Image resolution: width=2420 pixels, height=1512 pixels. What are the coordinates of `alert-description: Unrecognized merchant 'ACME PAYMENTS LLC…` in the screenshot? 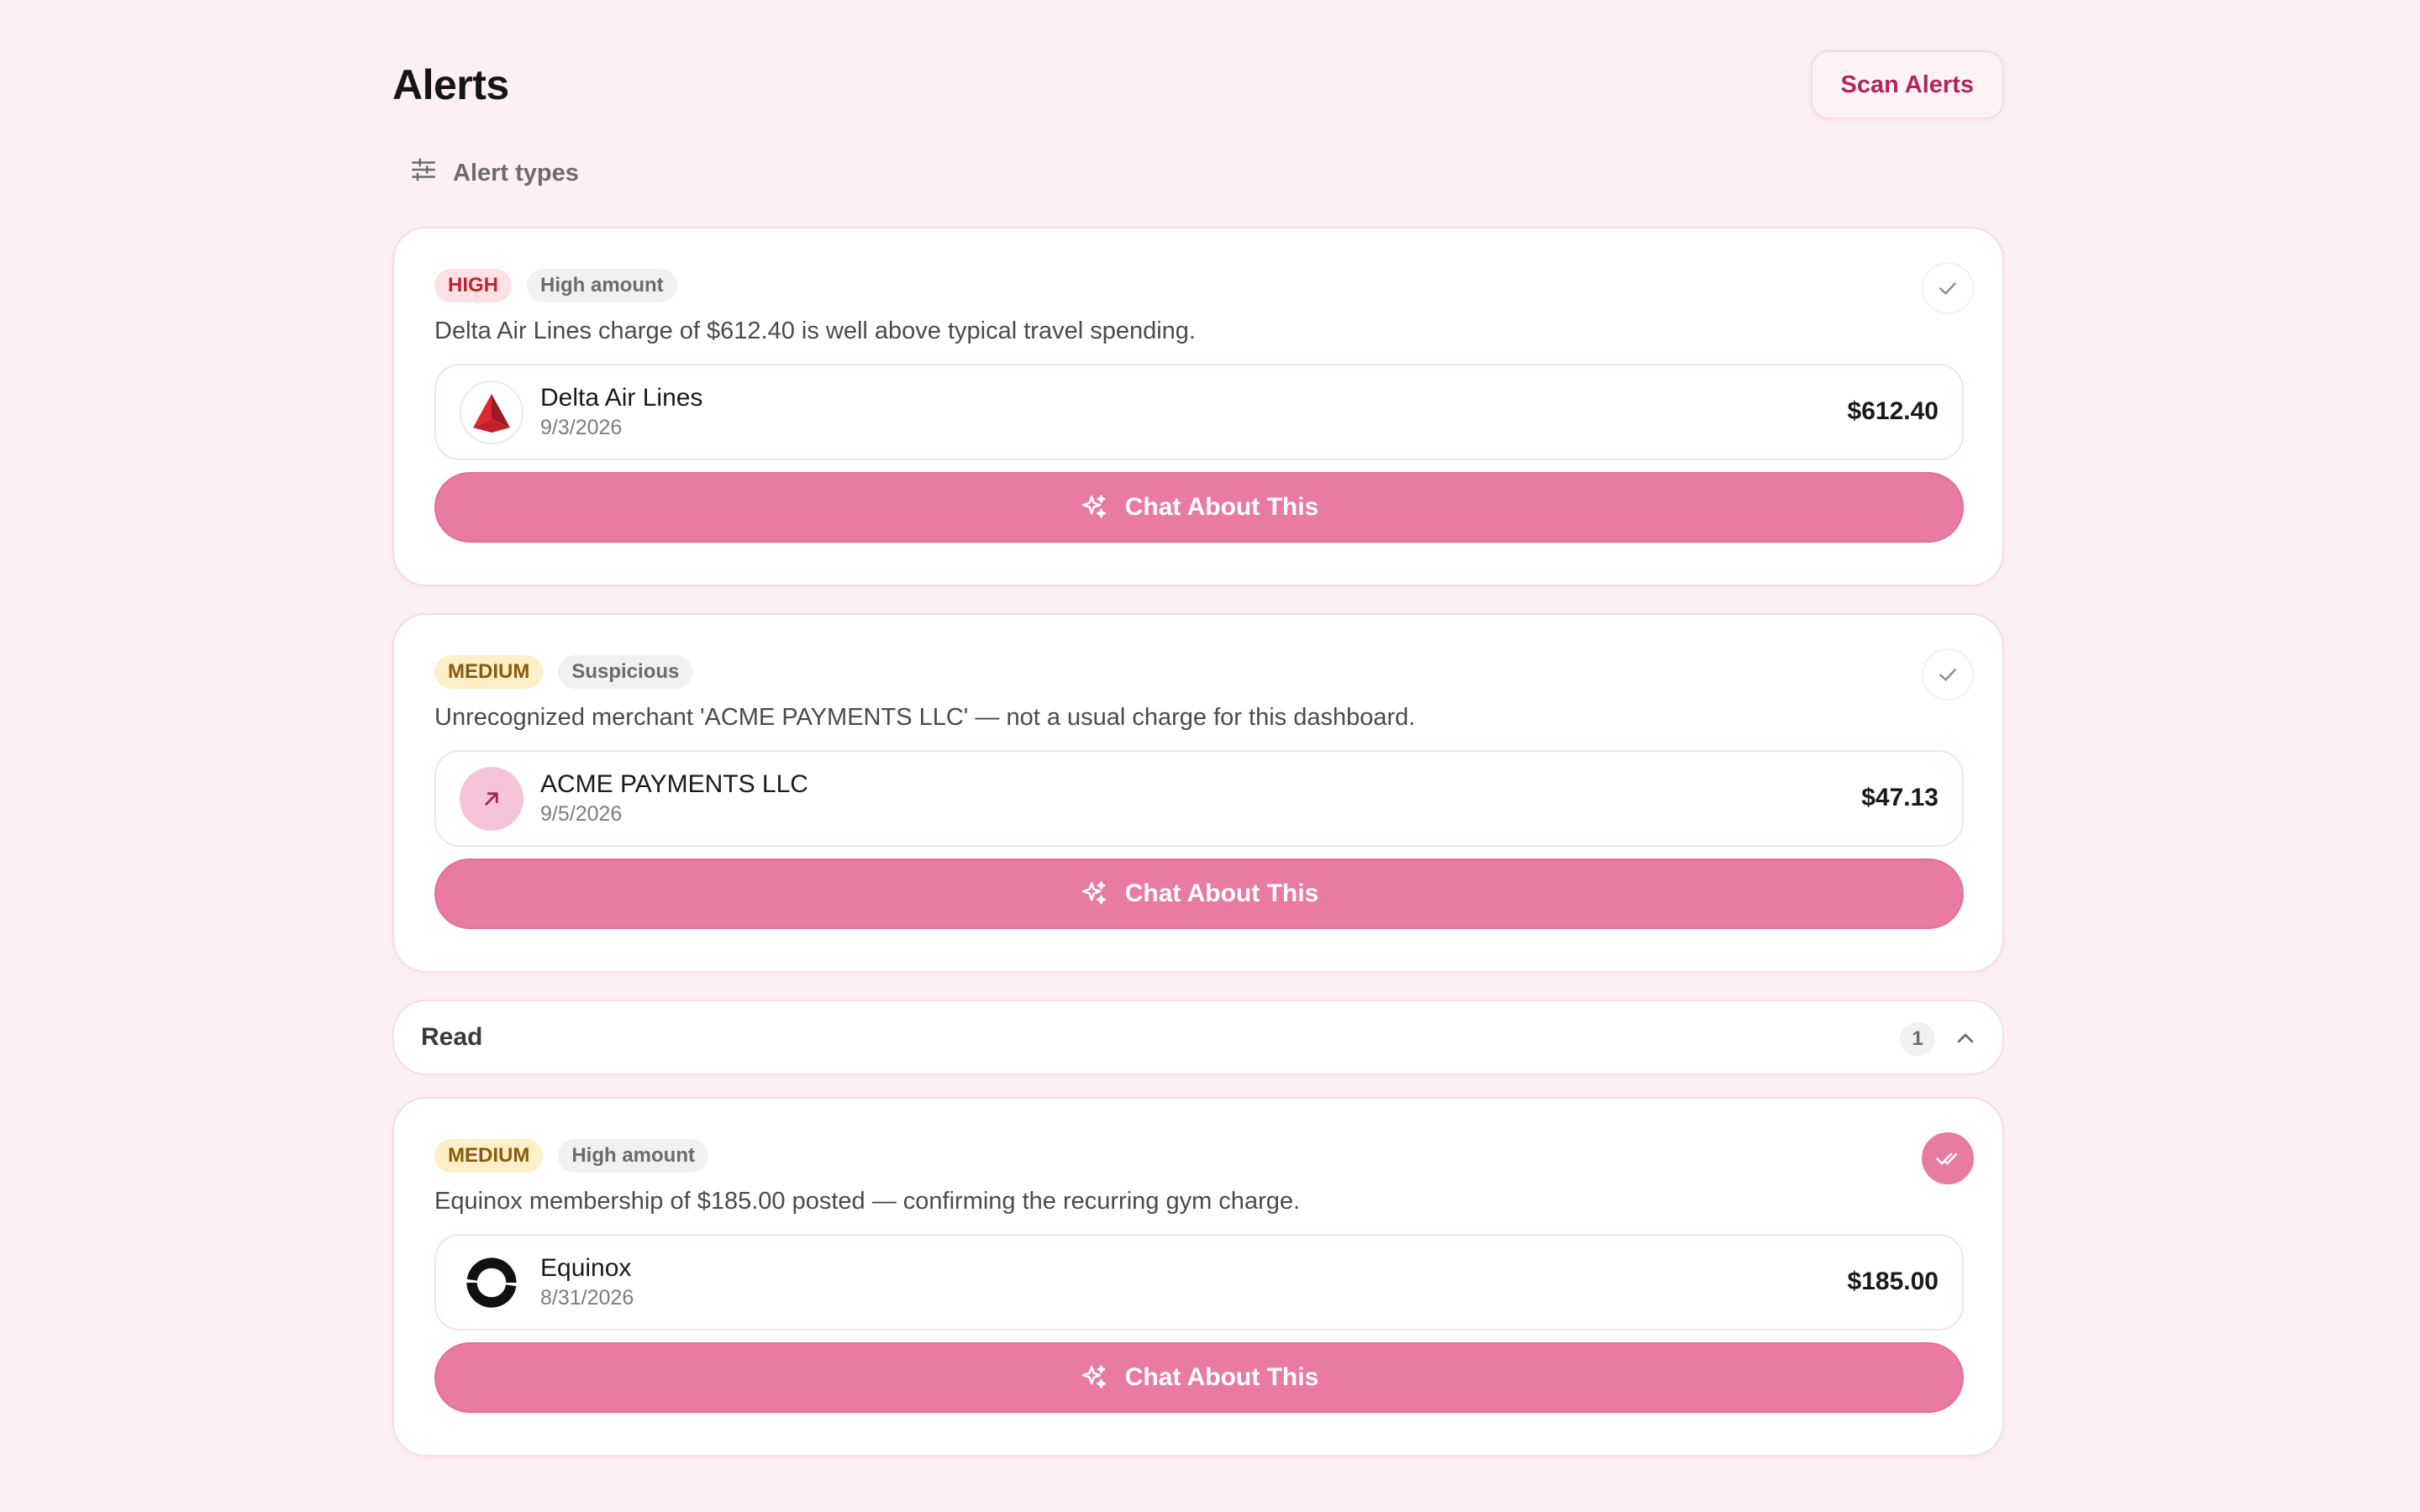 It's located at (925, 717).